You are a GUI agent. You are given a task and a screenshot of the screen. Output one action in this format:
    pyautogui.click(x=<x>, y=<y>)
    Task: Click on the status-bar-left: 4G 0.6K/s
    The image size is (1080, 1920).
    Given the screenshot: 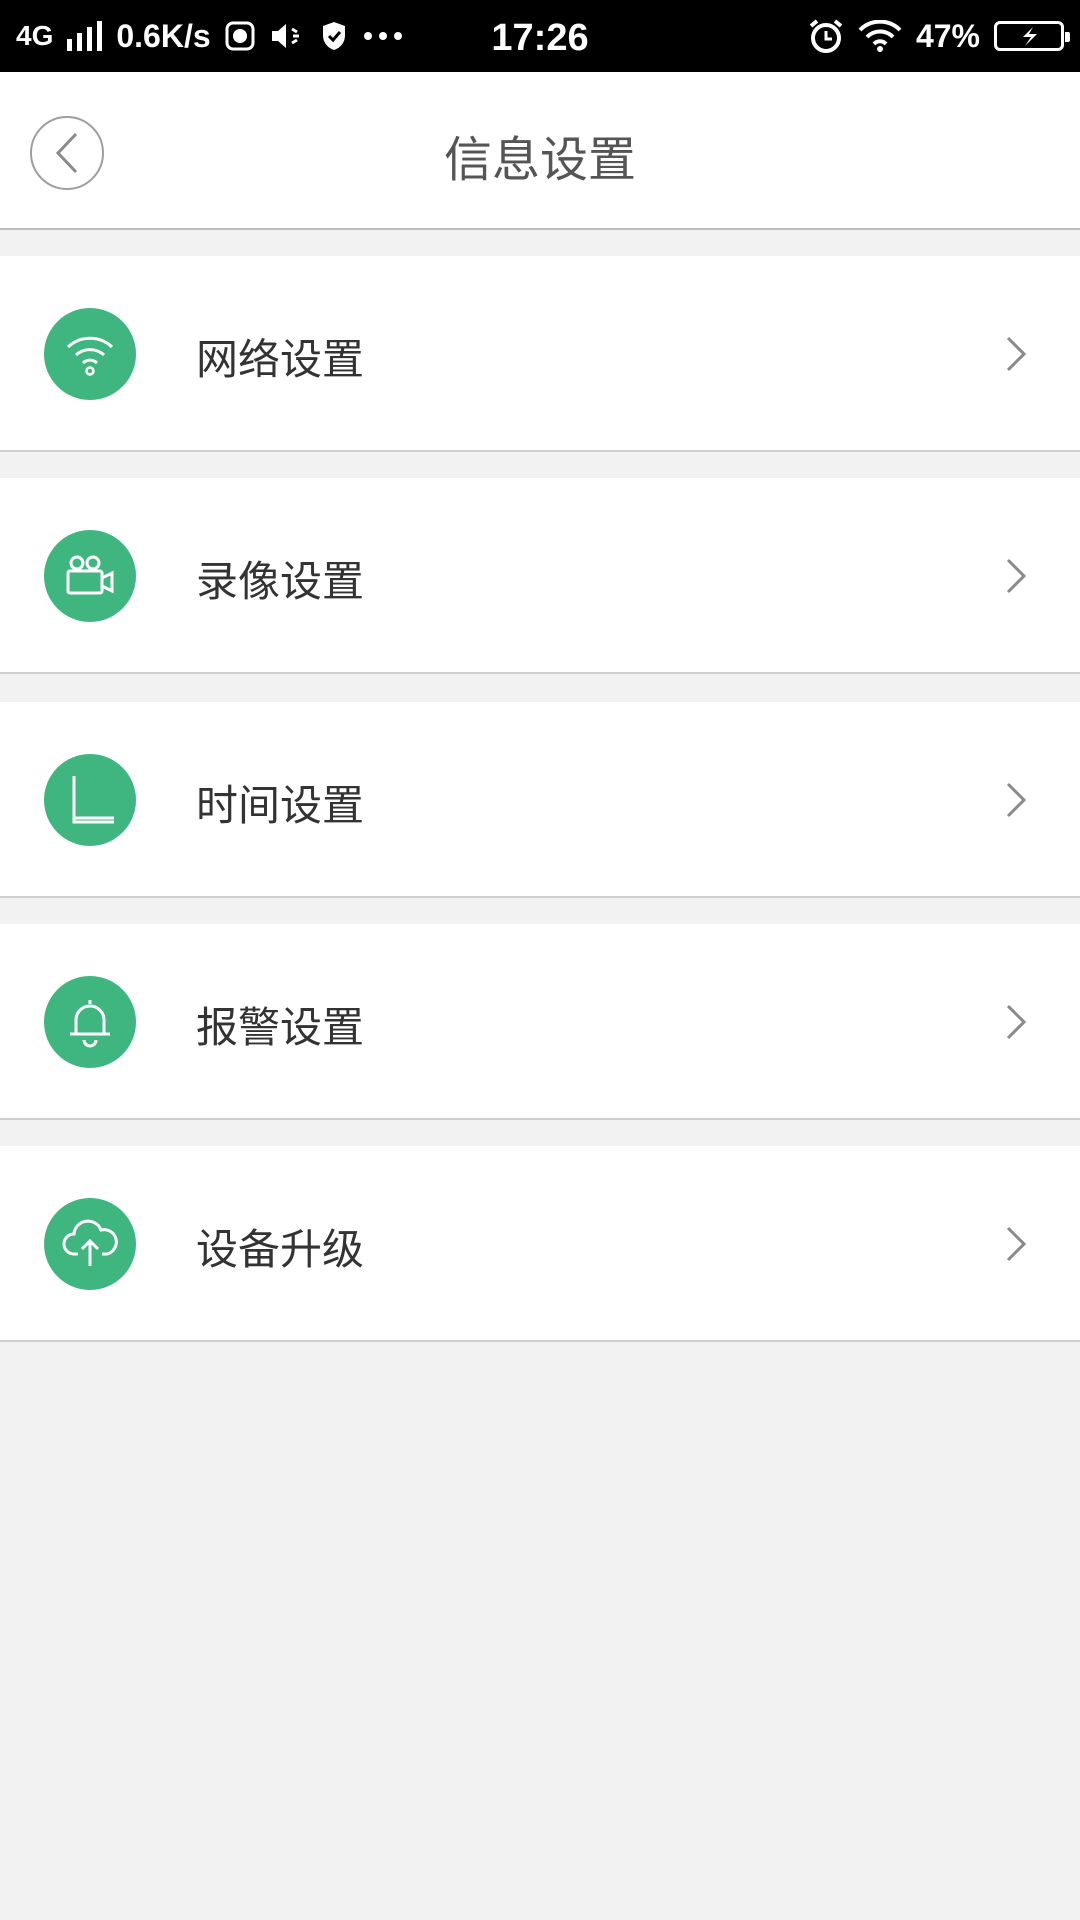 What is the action you would take?
    pyautogui.click(x=209, y=36)
    